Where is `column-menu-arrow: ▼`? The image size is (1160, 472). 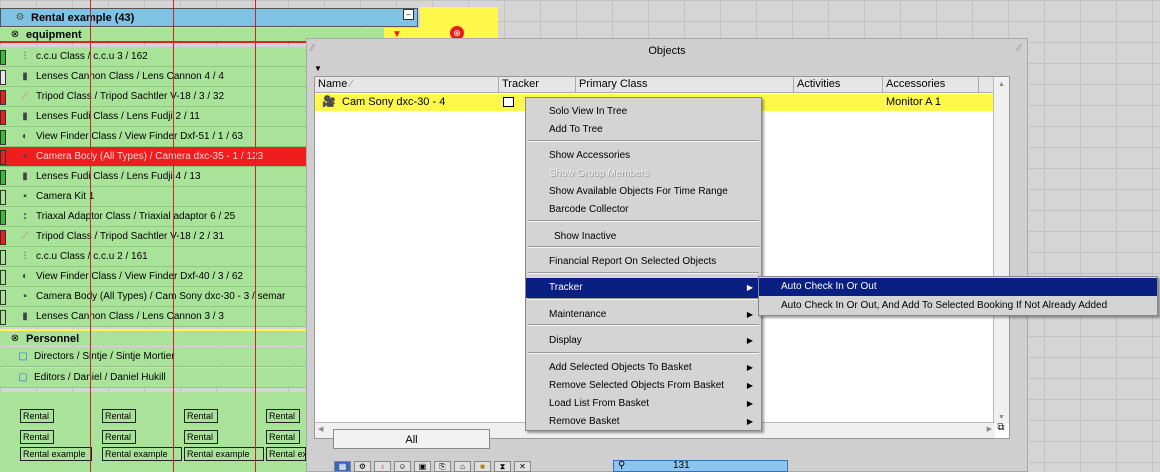
column-menu-arrow: ▼ is located at coordinates (318, 68).